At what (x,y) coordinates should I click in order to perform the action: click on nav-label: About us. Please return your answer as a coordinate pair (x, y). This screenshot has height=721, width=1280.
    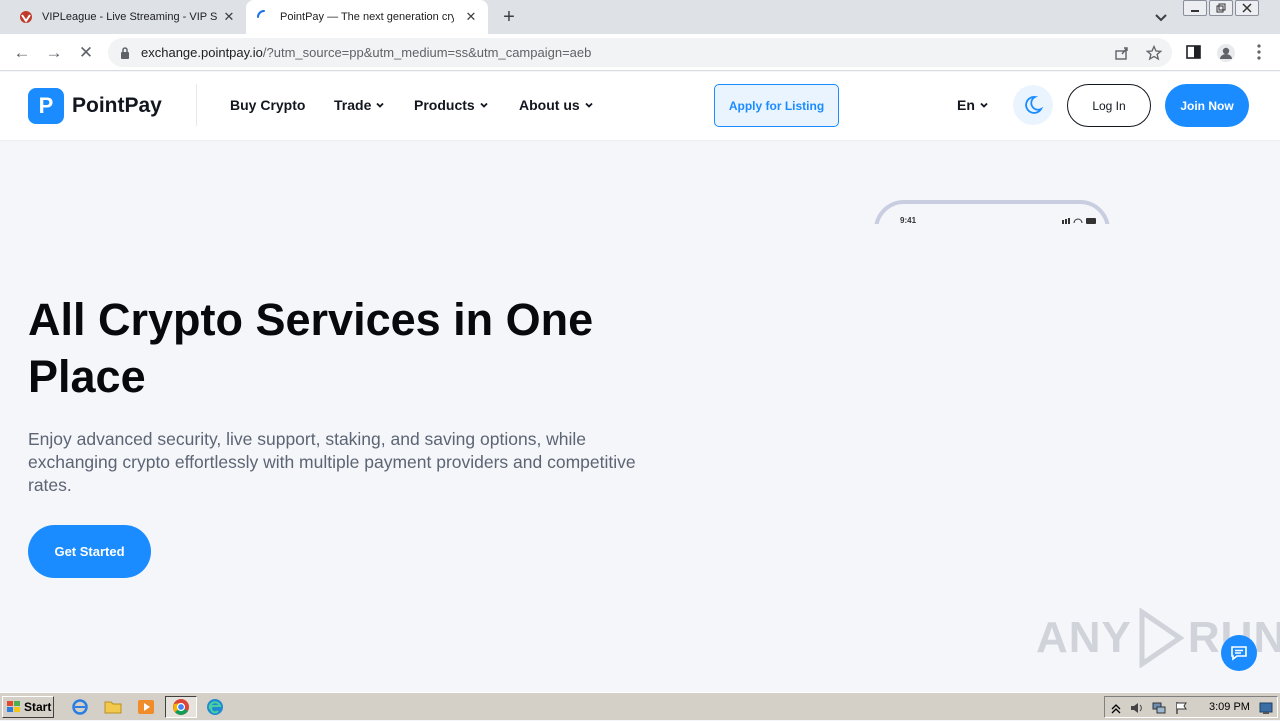
    Looking at the image, I should click on (549, 105).